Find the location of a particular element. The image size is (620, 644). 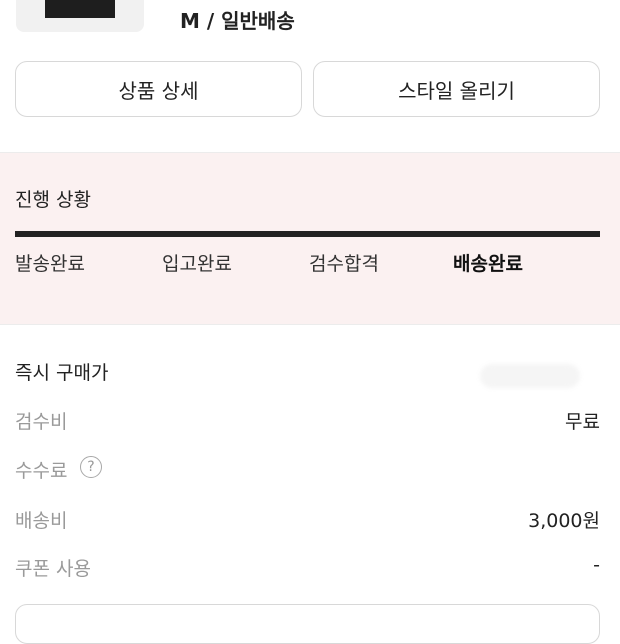

buy-now-price-label: 즉시 구매가 is located at coordinates (62, 373).